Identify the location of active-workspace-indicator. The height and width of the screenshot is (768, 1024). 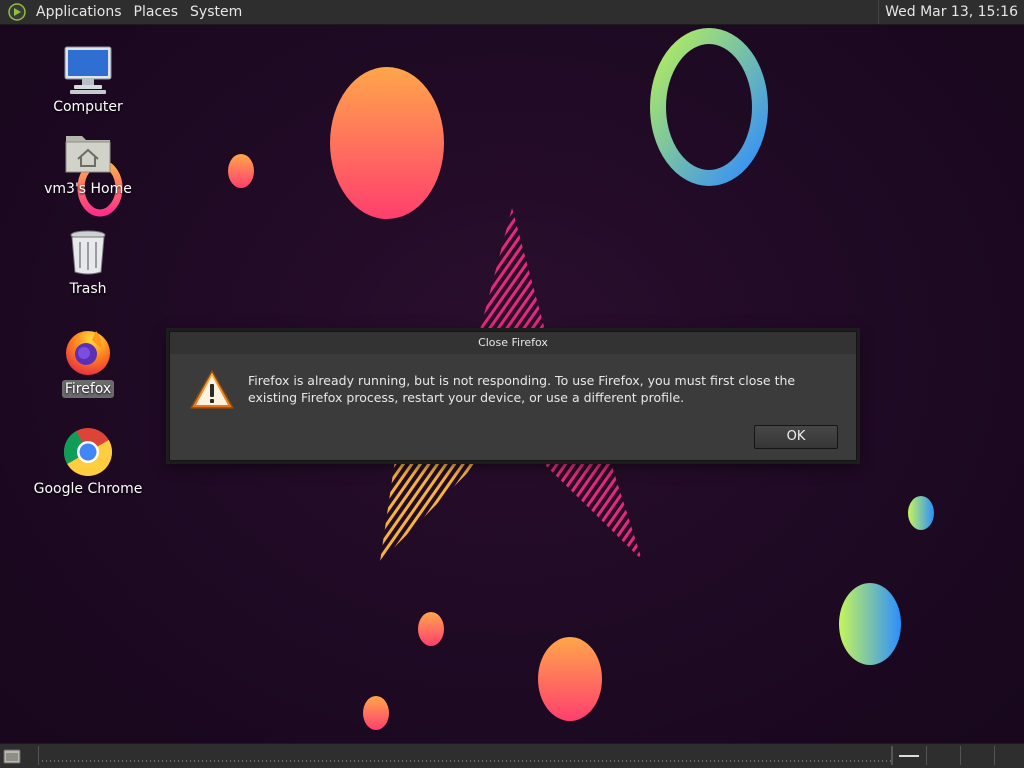
(909, 756).